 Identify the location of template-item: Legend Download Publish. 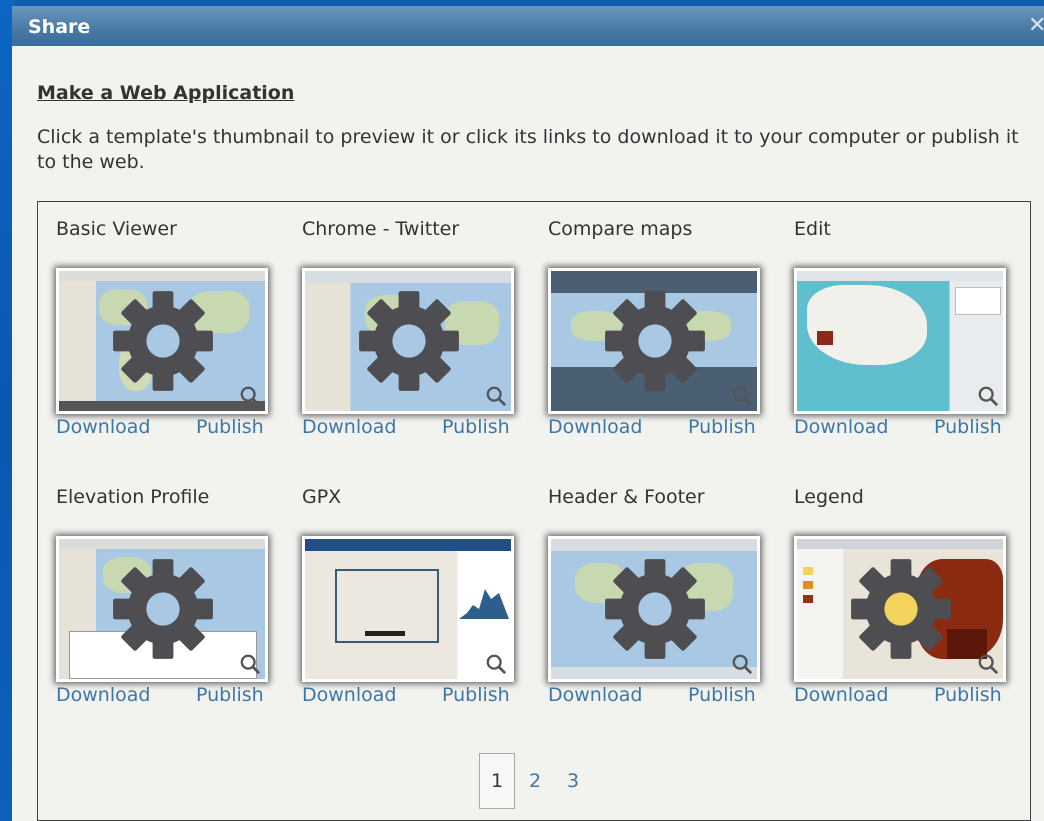
(903, 595).